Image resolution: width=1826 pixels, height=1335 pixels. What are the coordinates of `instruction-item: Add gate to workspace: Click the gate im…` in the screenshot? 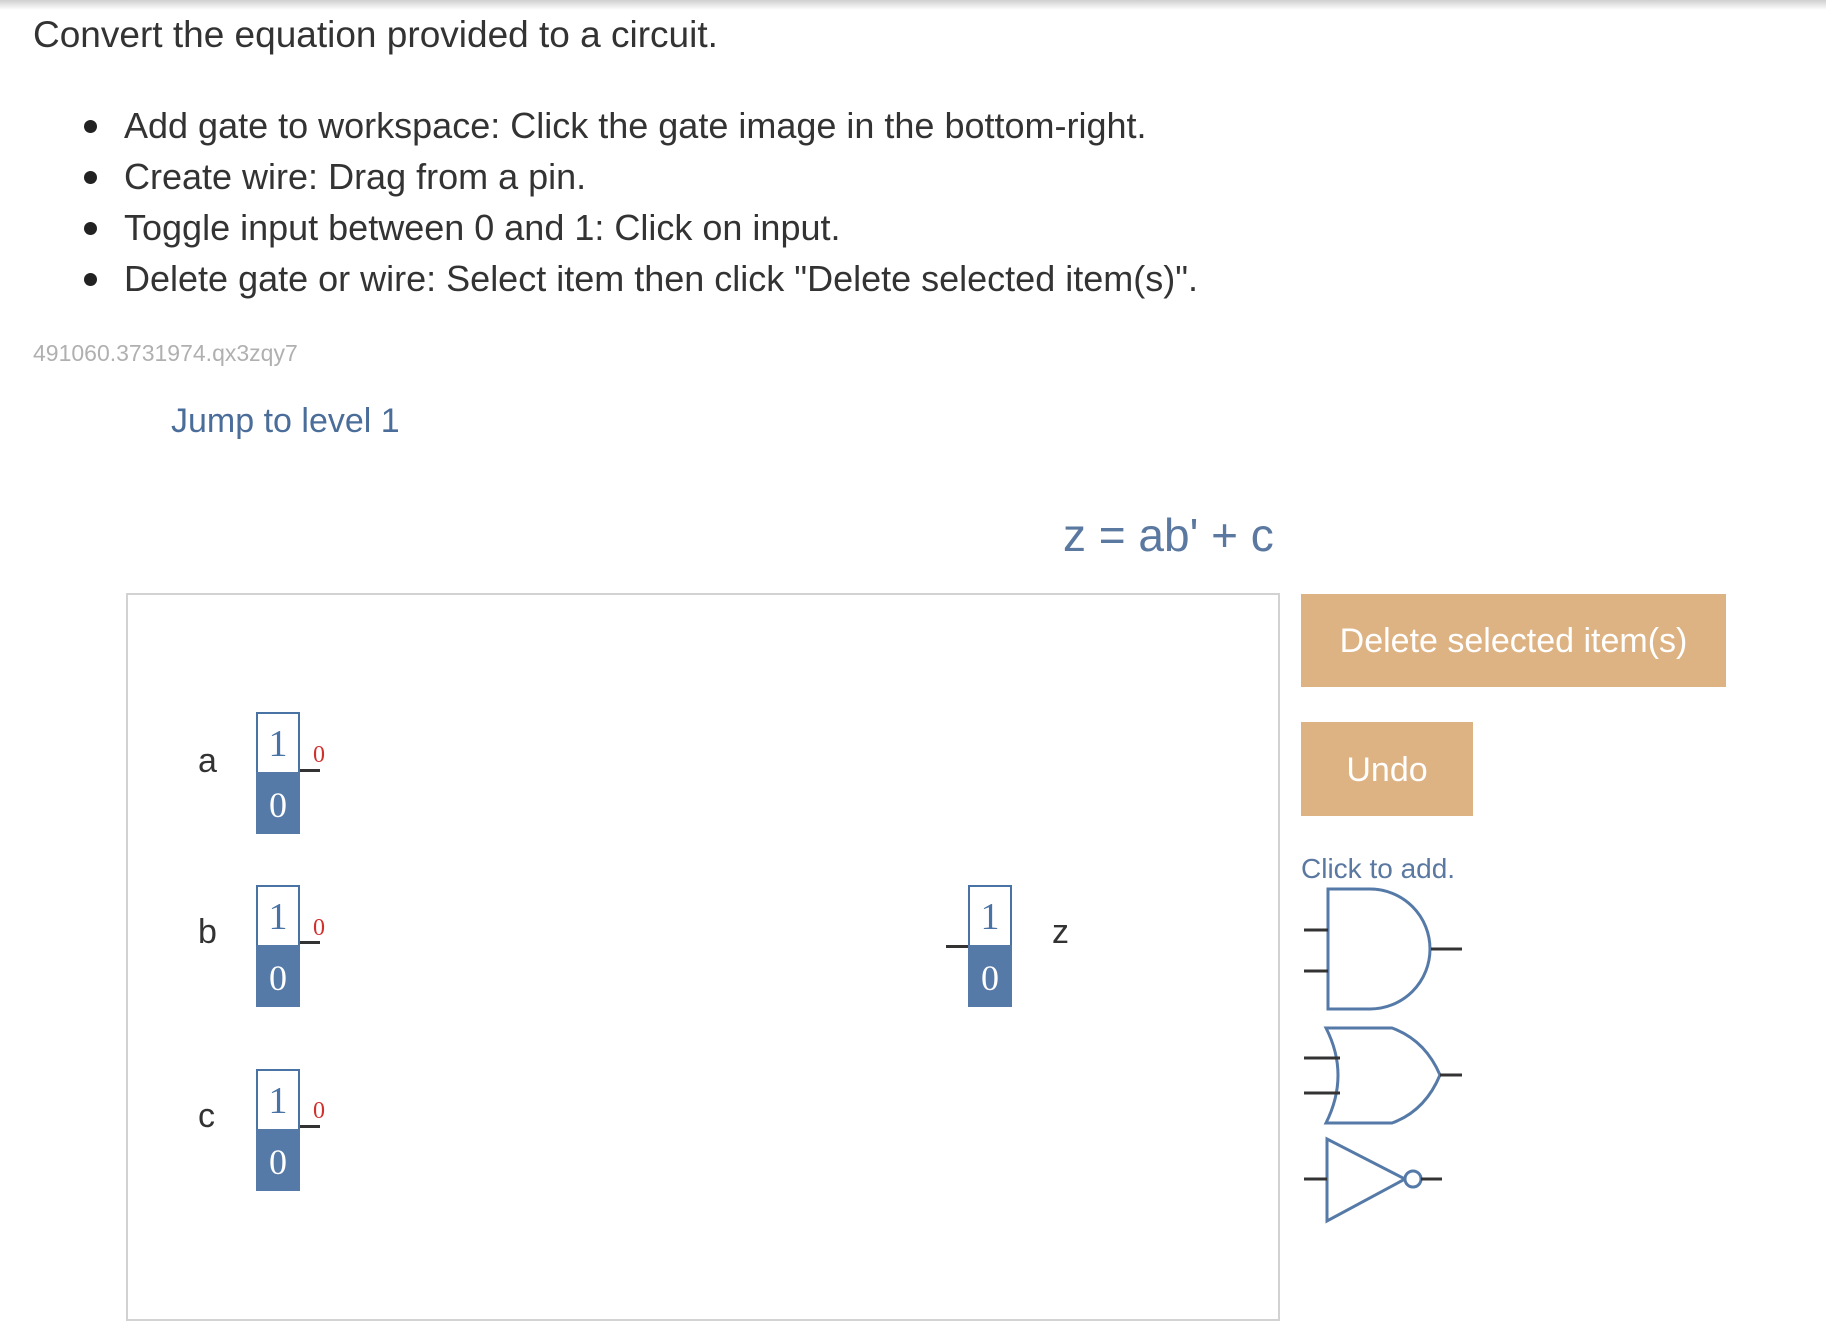 It's located at (637, 125).